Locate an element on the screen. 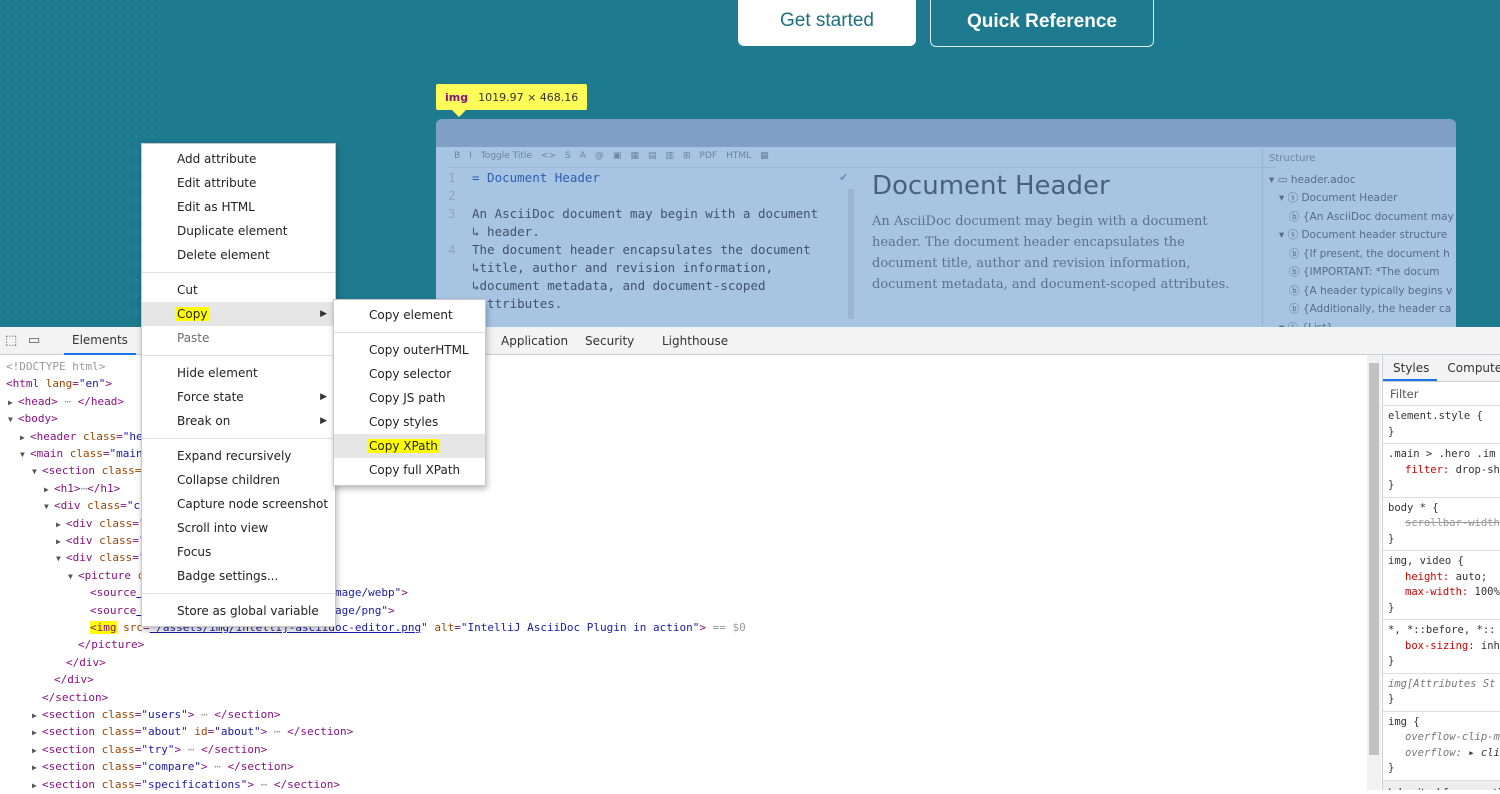 The image size is (1500, 794). dom-token: ▼ is located at coordinates (10, 420).